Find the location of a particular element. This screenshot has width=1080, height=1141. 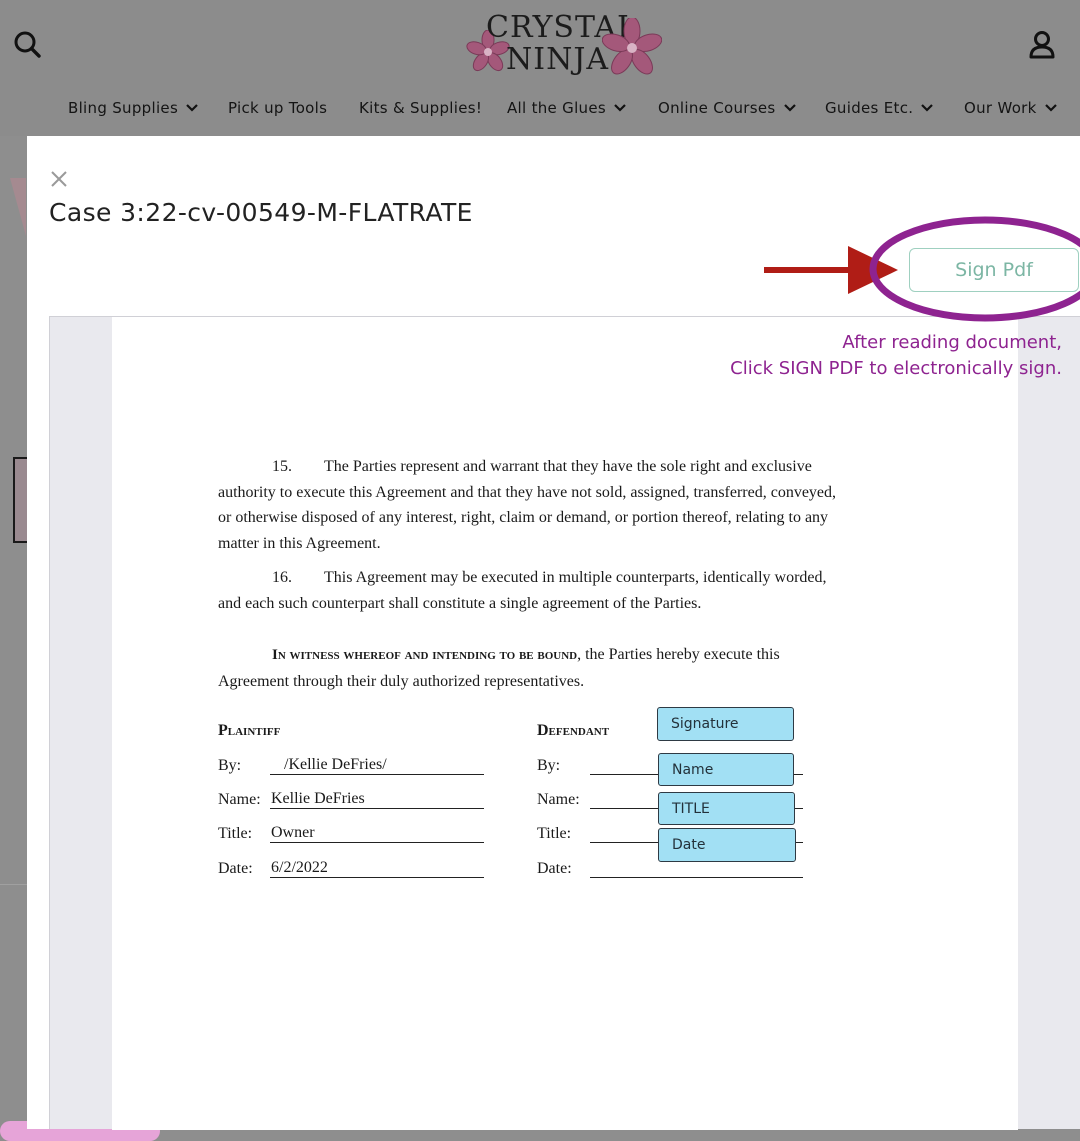

close-icon is located at coordinates (59, 179).